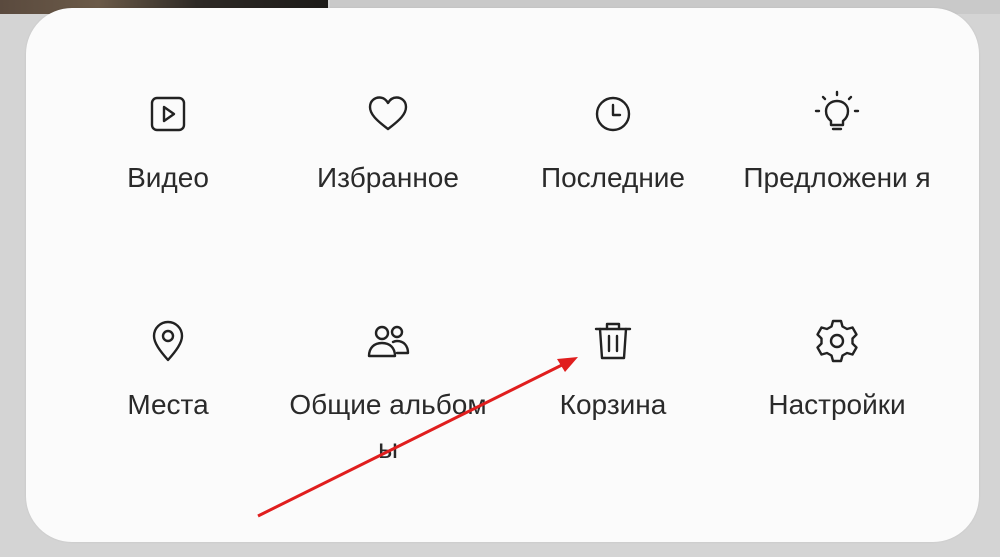  Describe the element at coordinates (613, 404) in the screenshot. I see `menu-item-label: Корзина` at that location.